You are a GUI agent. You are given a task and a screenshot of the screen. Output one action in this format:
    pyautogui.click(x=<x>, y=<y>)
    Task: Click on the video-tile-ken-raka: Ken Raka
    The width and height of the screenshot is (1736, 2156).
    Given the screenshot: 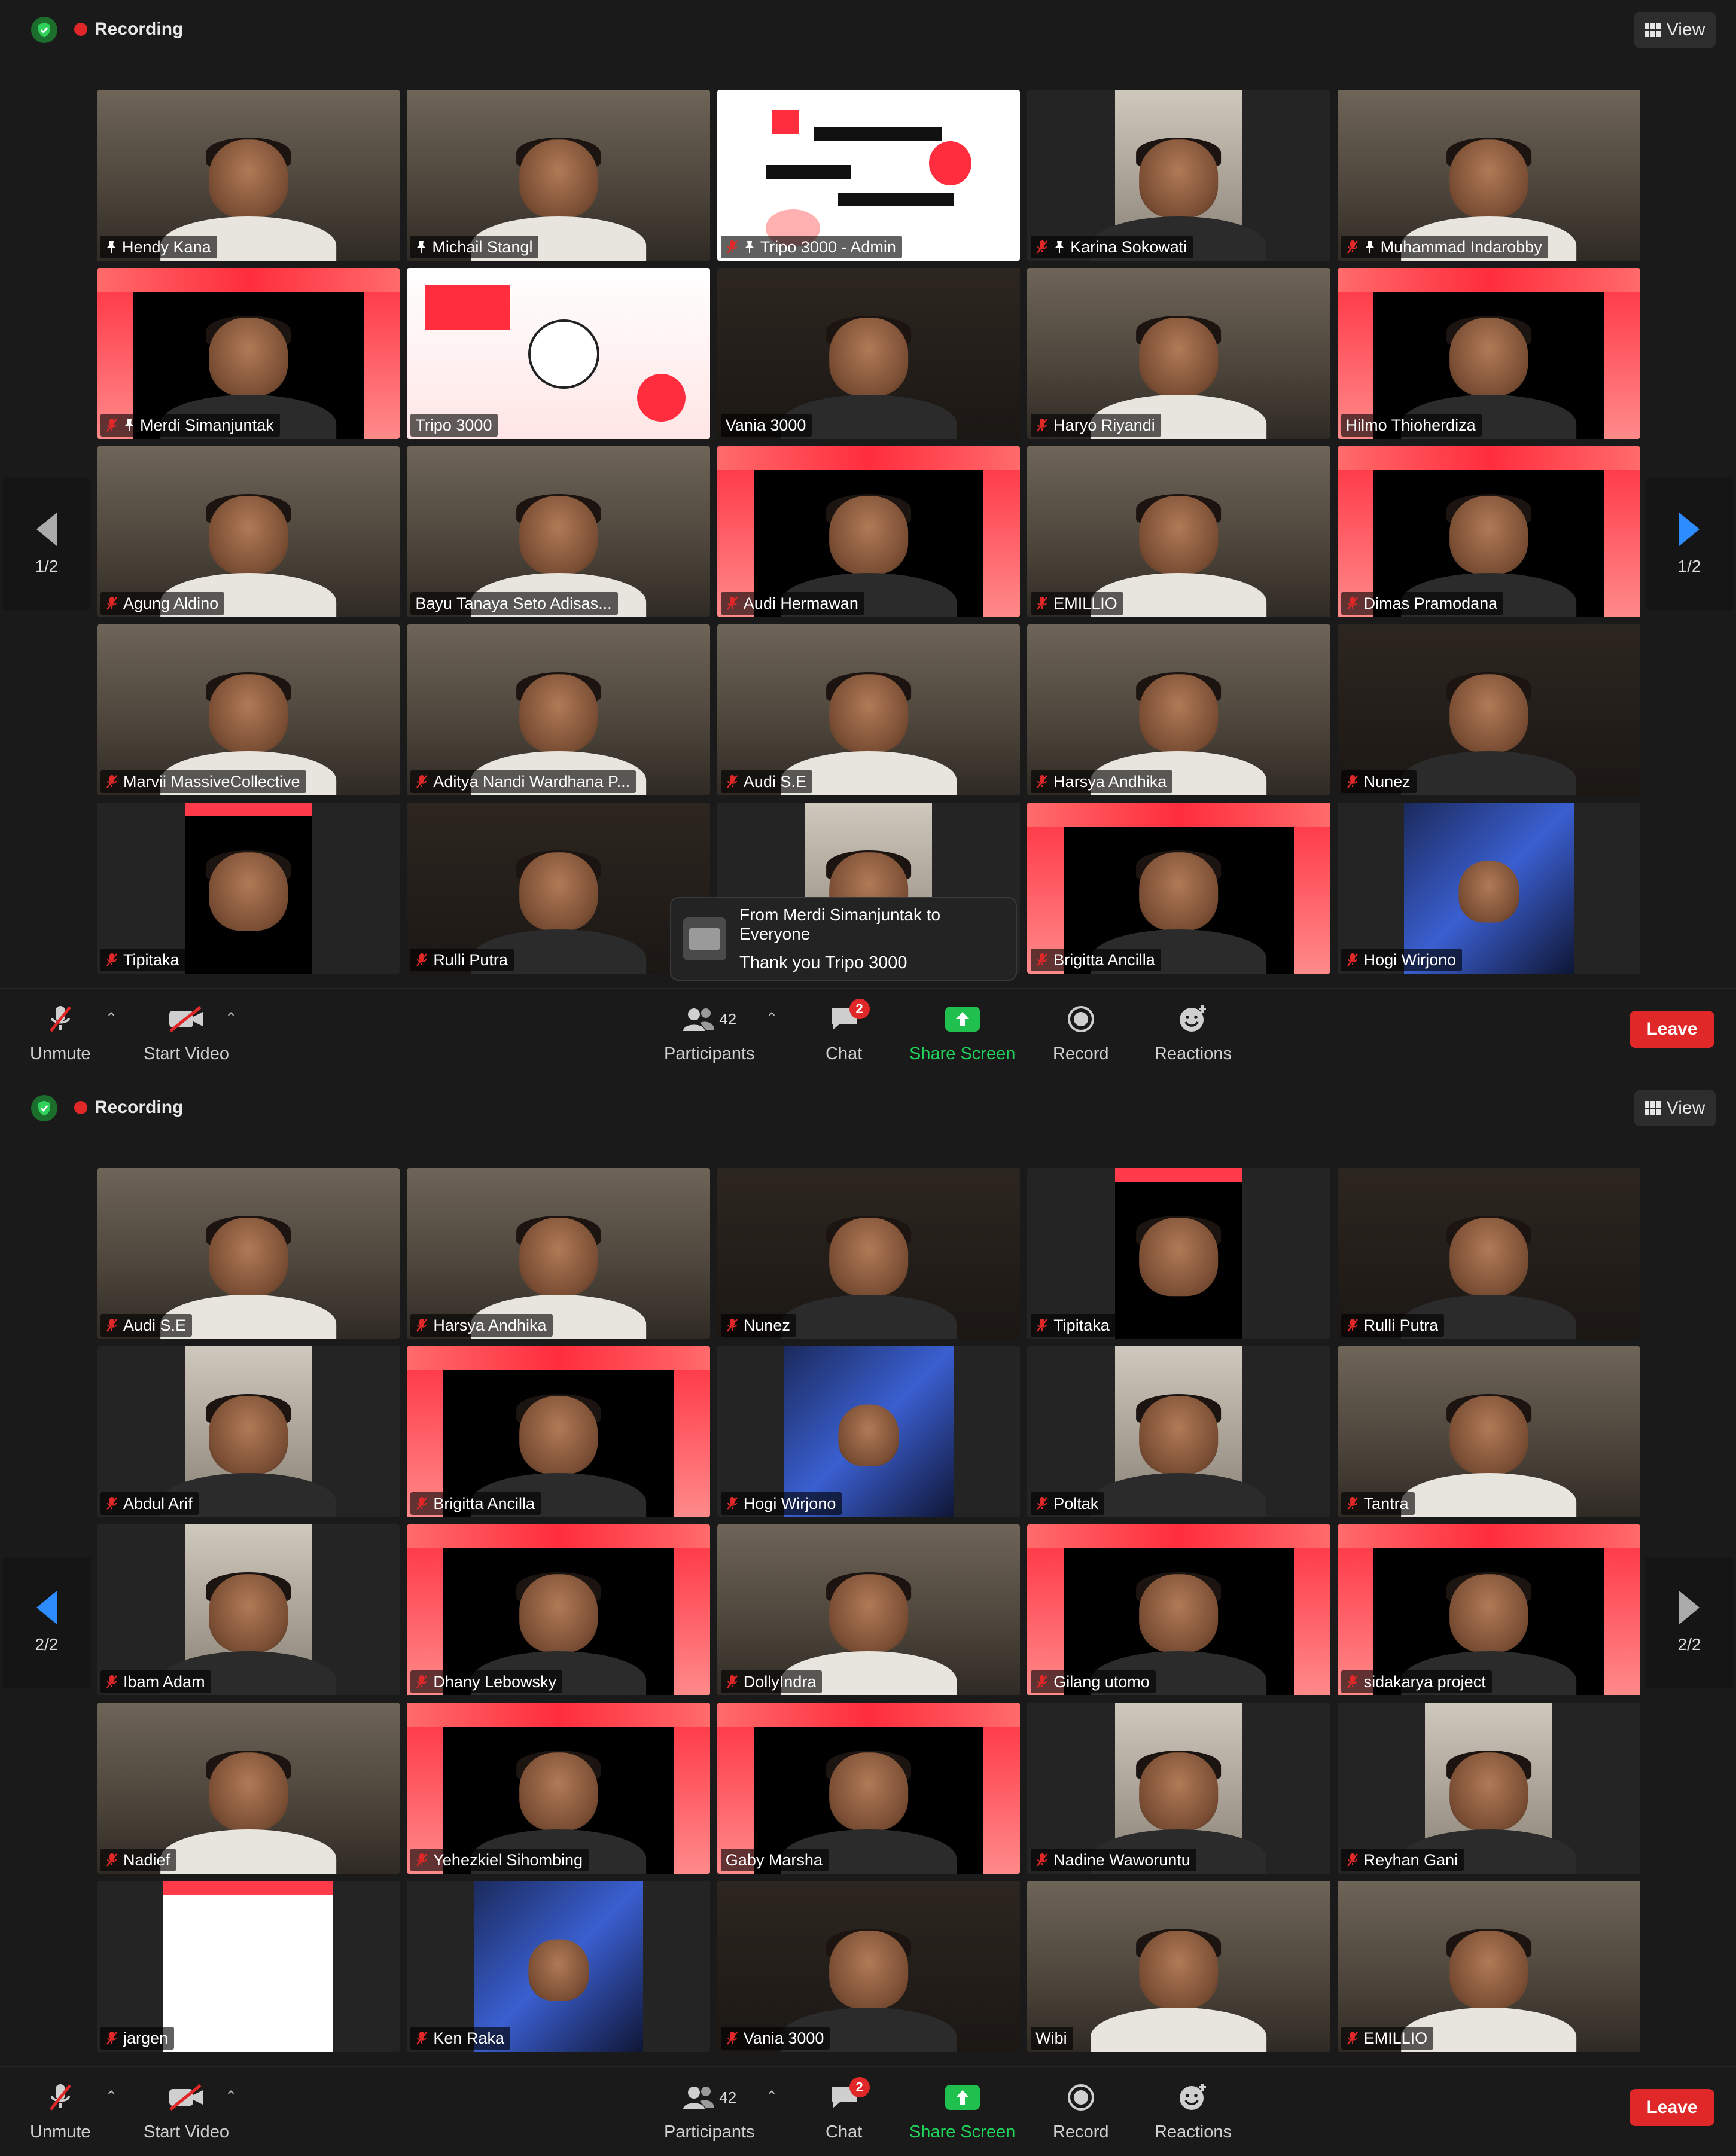 What is the action you would take?
    pyautogui.click(x=559, y=1966)
    